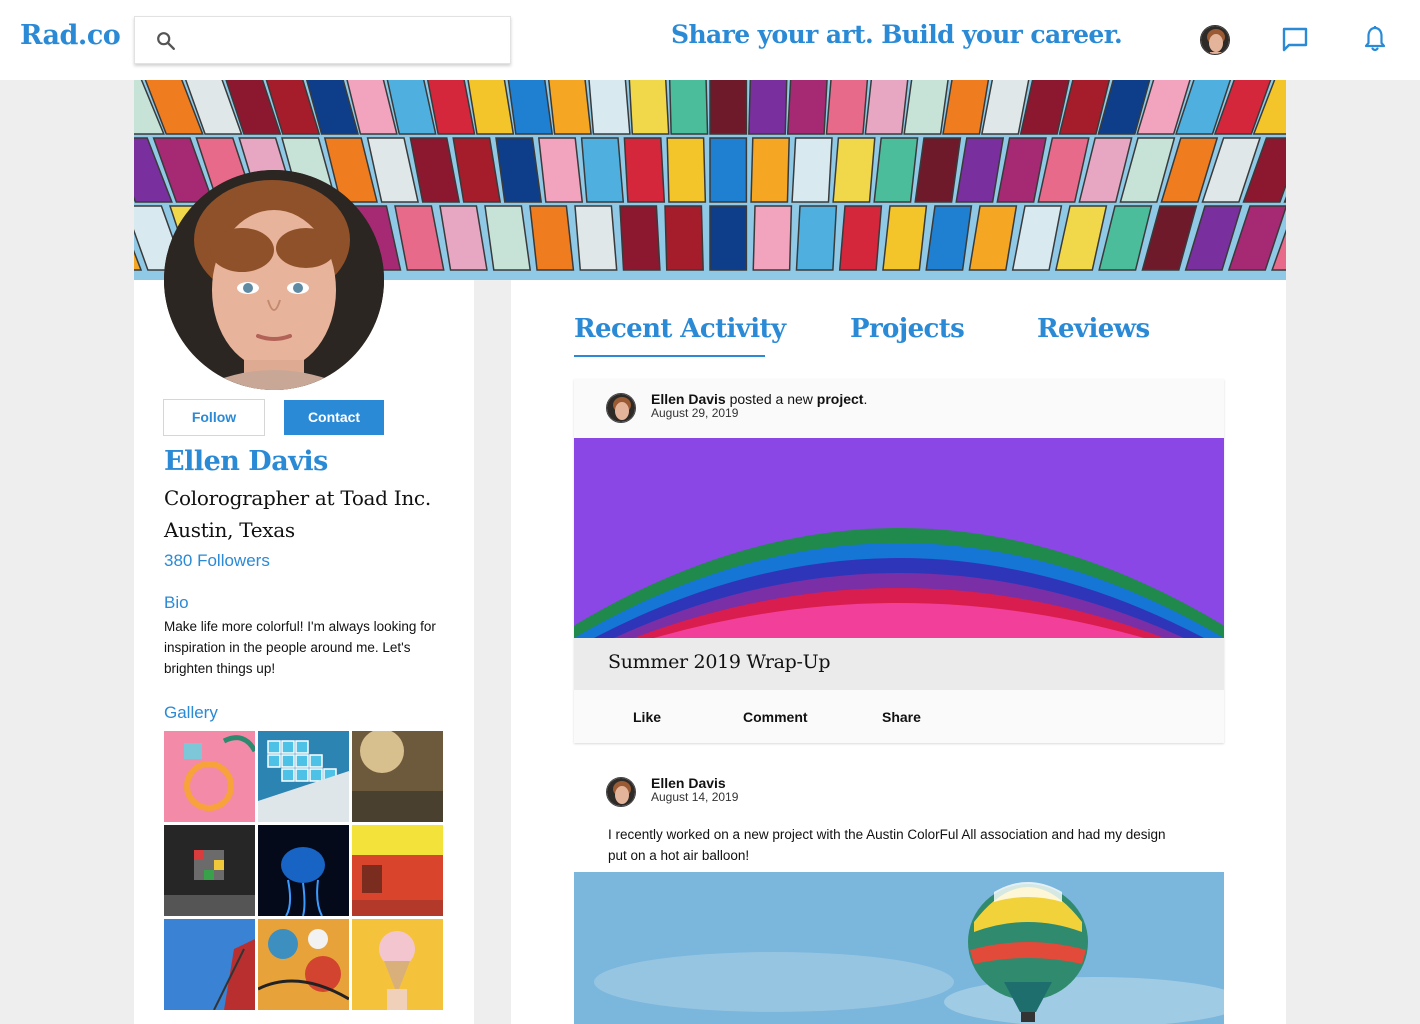 This screenshot has height=1024, width=1420. Describe the element at coordinates (297, 498) in the screenshot. I see `profile-job-title: Colorographer at Toad Inc.` at that location.